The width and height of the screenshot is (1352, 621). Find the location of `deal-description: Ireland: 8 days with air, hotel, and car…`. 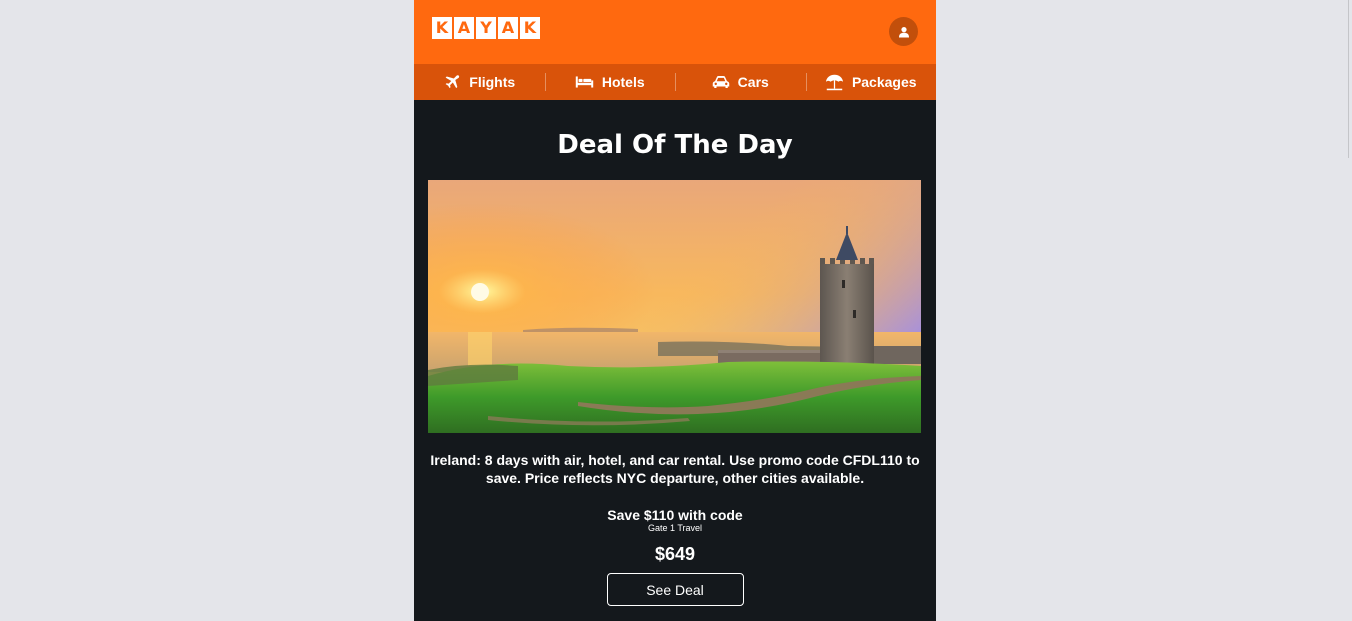

deal-description: Ireland: 8 days with air, hotel, and car… is located at coordinates (675, 469).